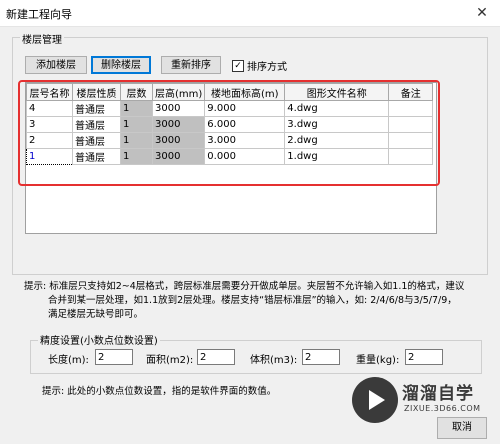  I want to click on sort-mode-label: 排序方式, so click(267, 67).